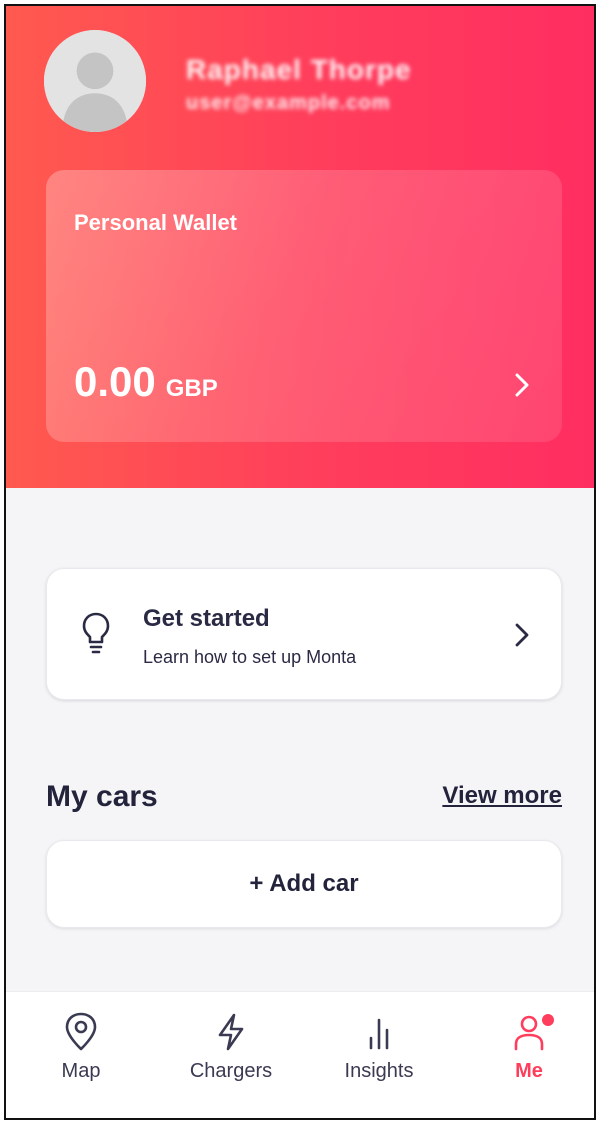 The height and width of the screenshot is (1128, 600). Describe the element at coordinates (300, 1054) in the screenshot. I see `bottom-tab-bar: Map Chargers Insights Me` at that location.